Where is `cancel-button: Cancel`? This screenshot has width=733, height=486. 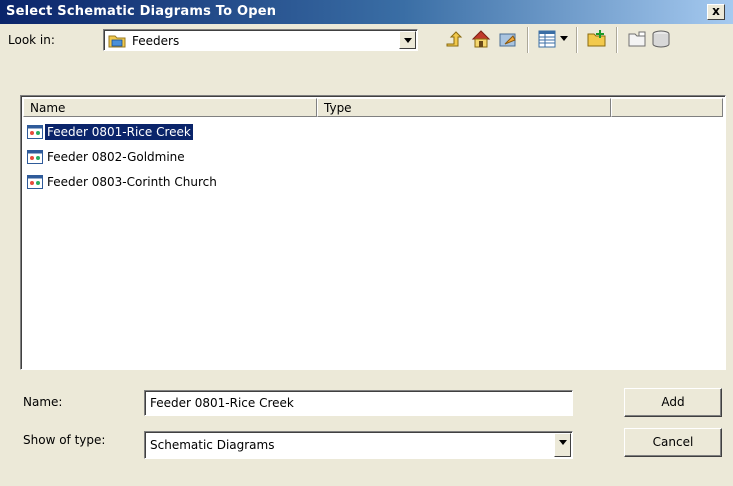
cancel-button: Cancel is located at coordinates (673, 442).